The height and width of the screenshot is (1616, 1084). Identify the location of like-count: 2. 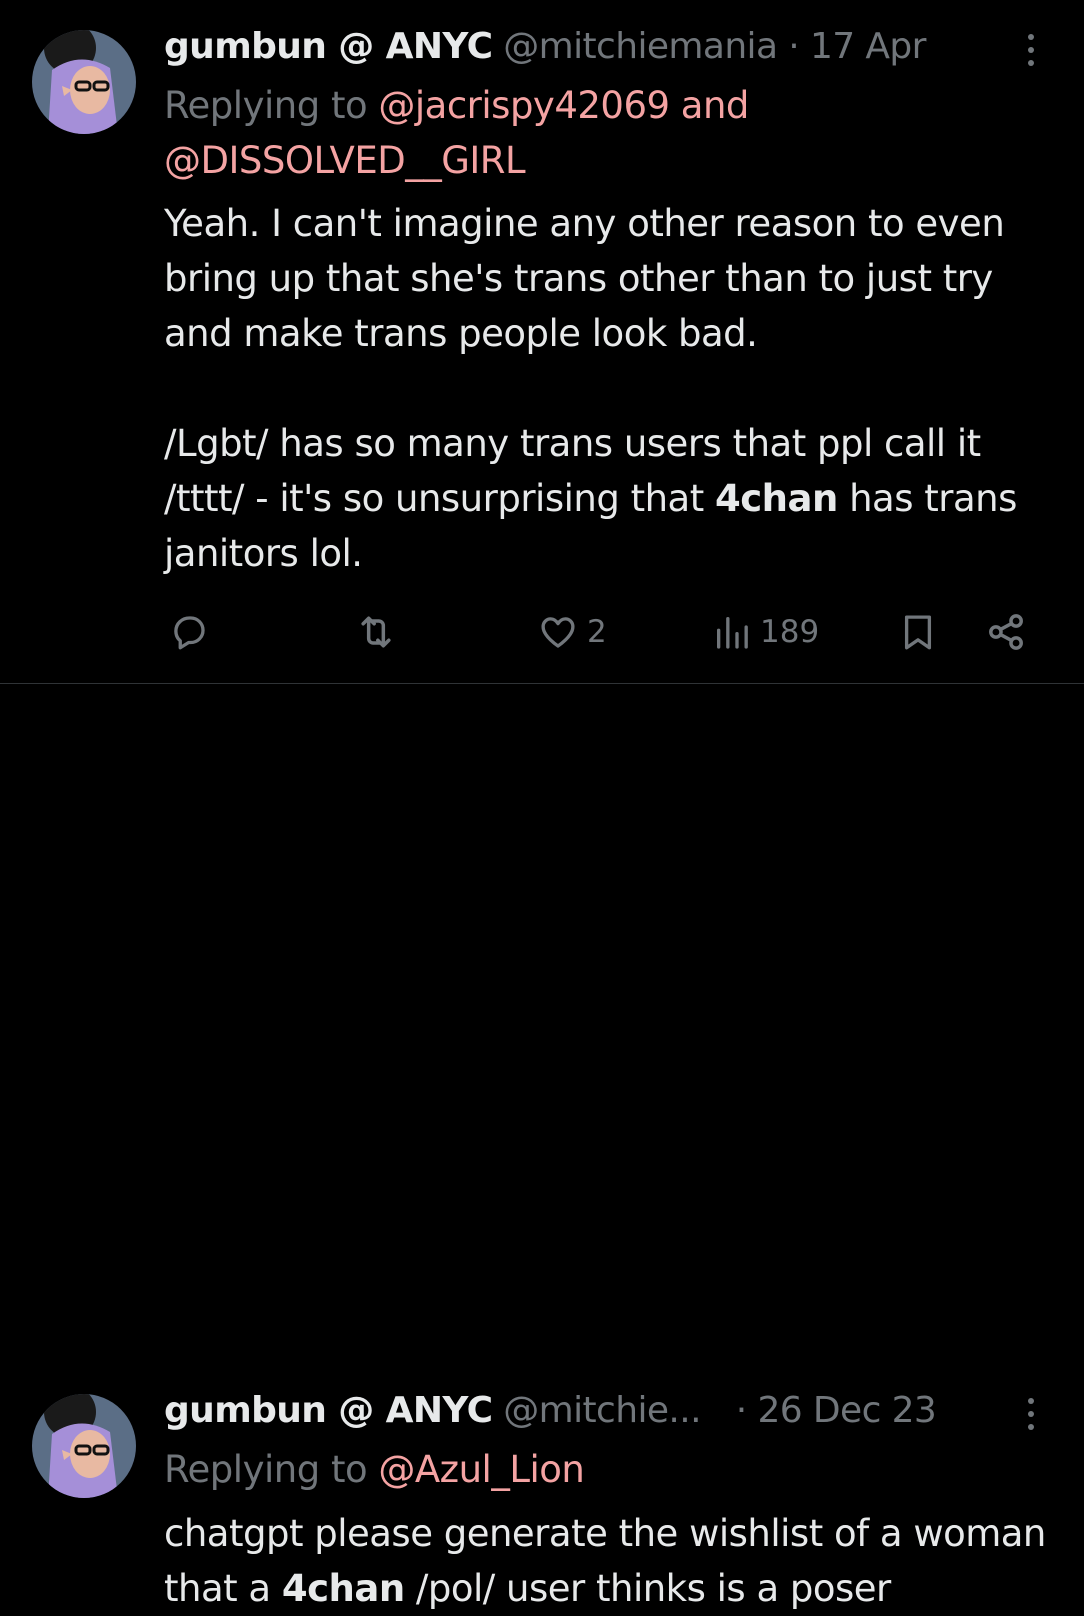
(597, 632).